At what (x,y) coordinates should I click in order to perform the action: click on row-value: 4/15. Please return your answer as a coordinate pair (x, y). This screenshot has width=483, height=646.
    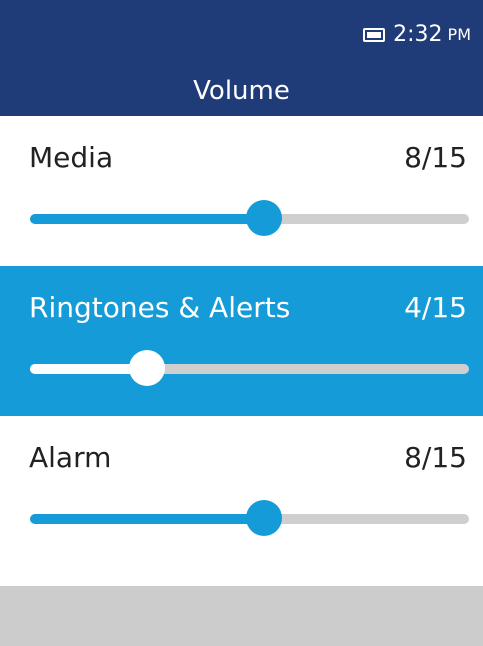
    Looking at the image, I should click on (435, 307).